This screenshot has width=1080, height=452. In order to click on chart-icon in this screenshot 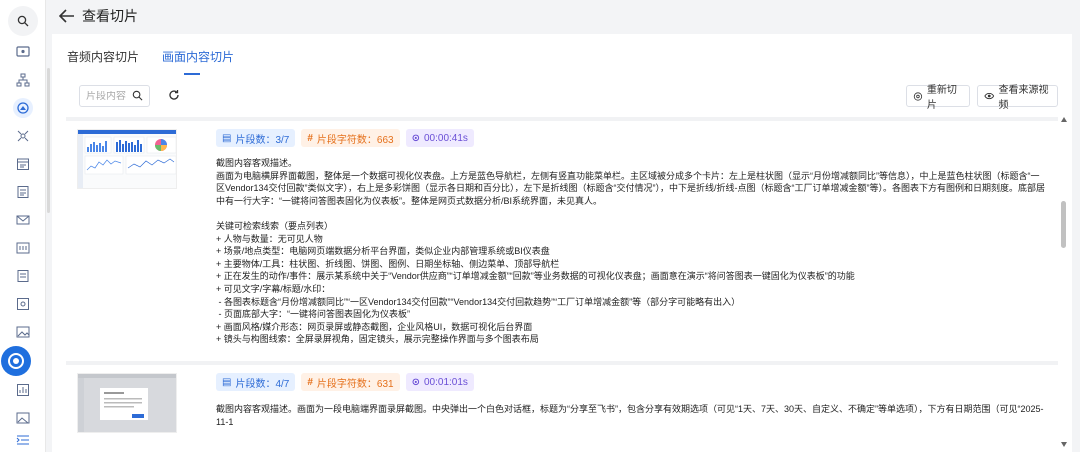, I will do `click(23, 390)`.